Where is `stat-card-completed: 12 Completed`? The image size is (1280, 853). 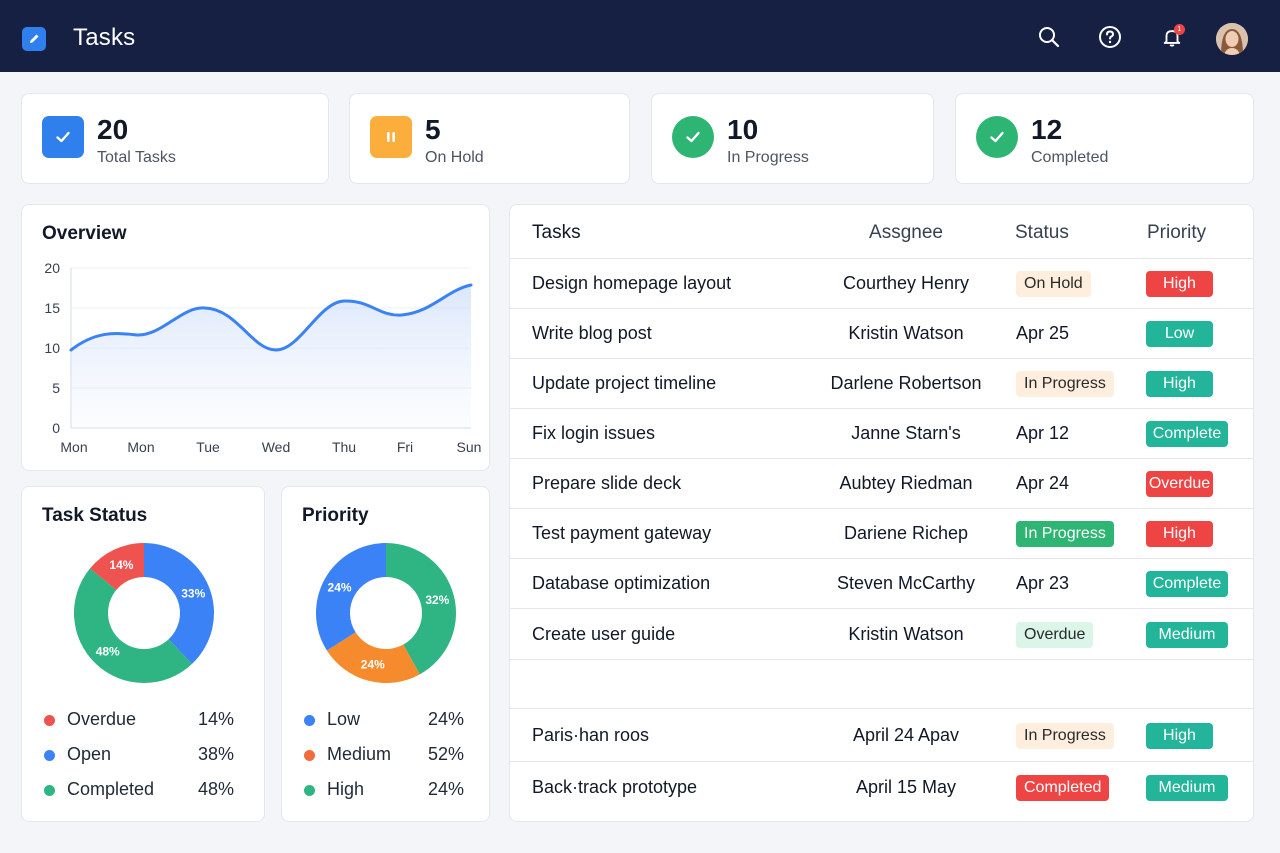
stat-card-completed: 12 Completed is located at coordinates (1104, 138).